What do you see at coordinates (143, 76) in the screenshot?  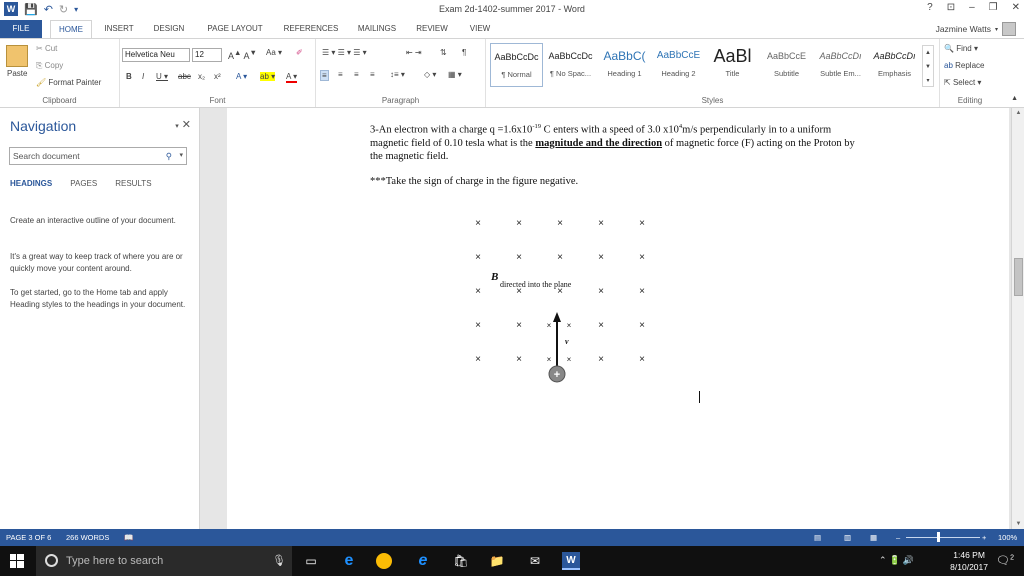 I see `italic-button: I` at bounding box center [143, 76].